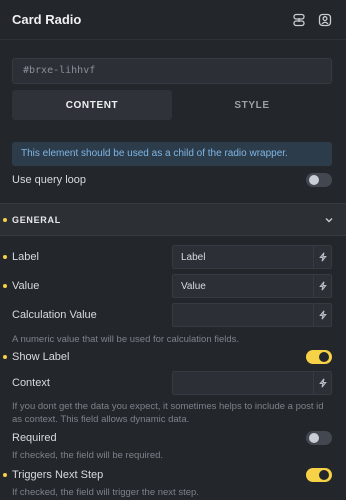  Describe the element at coordinates (252, 315) in the screenshot. I see `calculation-value-field` at that location.